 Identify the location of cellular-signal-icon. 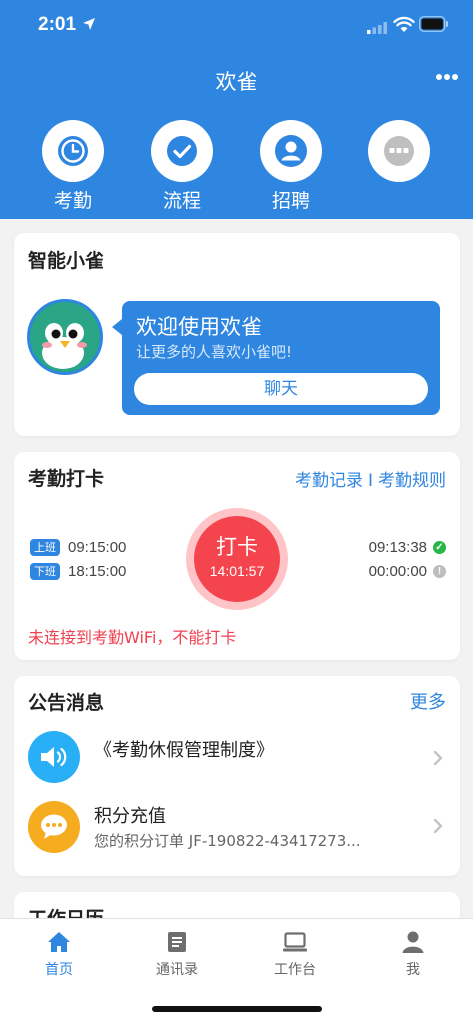
(377, 28).